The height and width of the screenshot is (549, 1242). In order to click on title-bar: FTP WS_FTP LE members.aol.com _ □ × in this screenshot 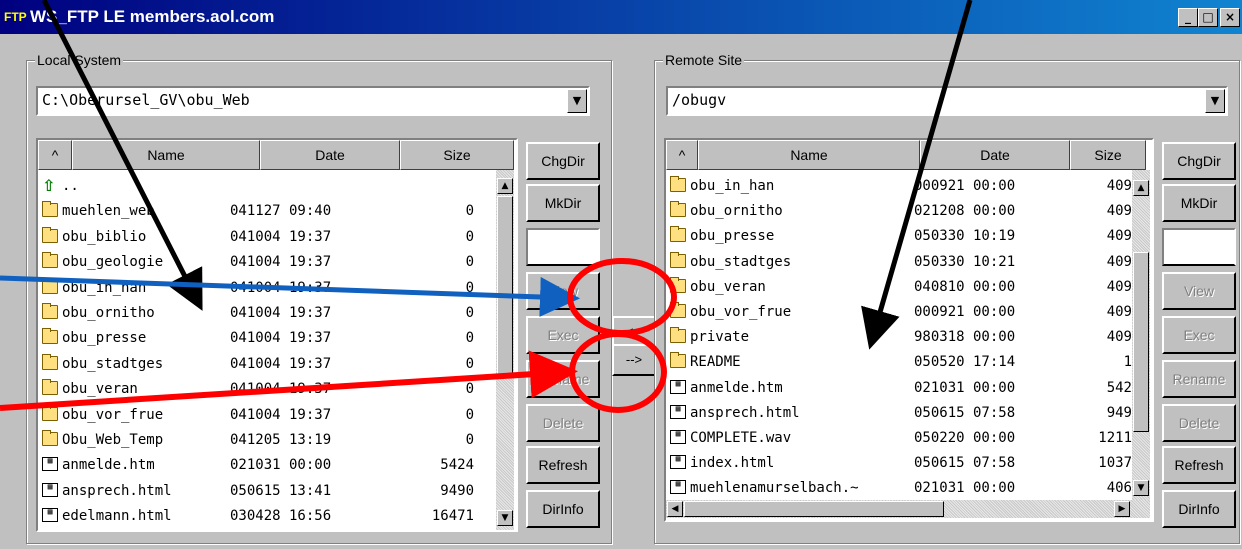, I will do `click(621, 17)`.